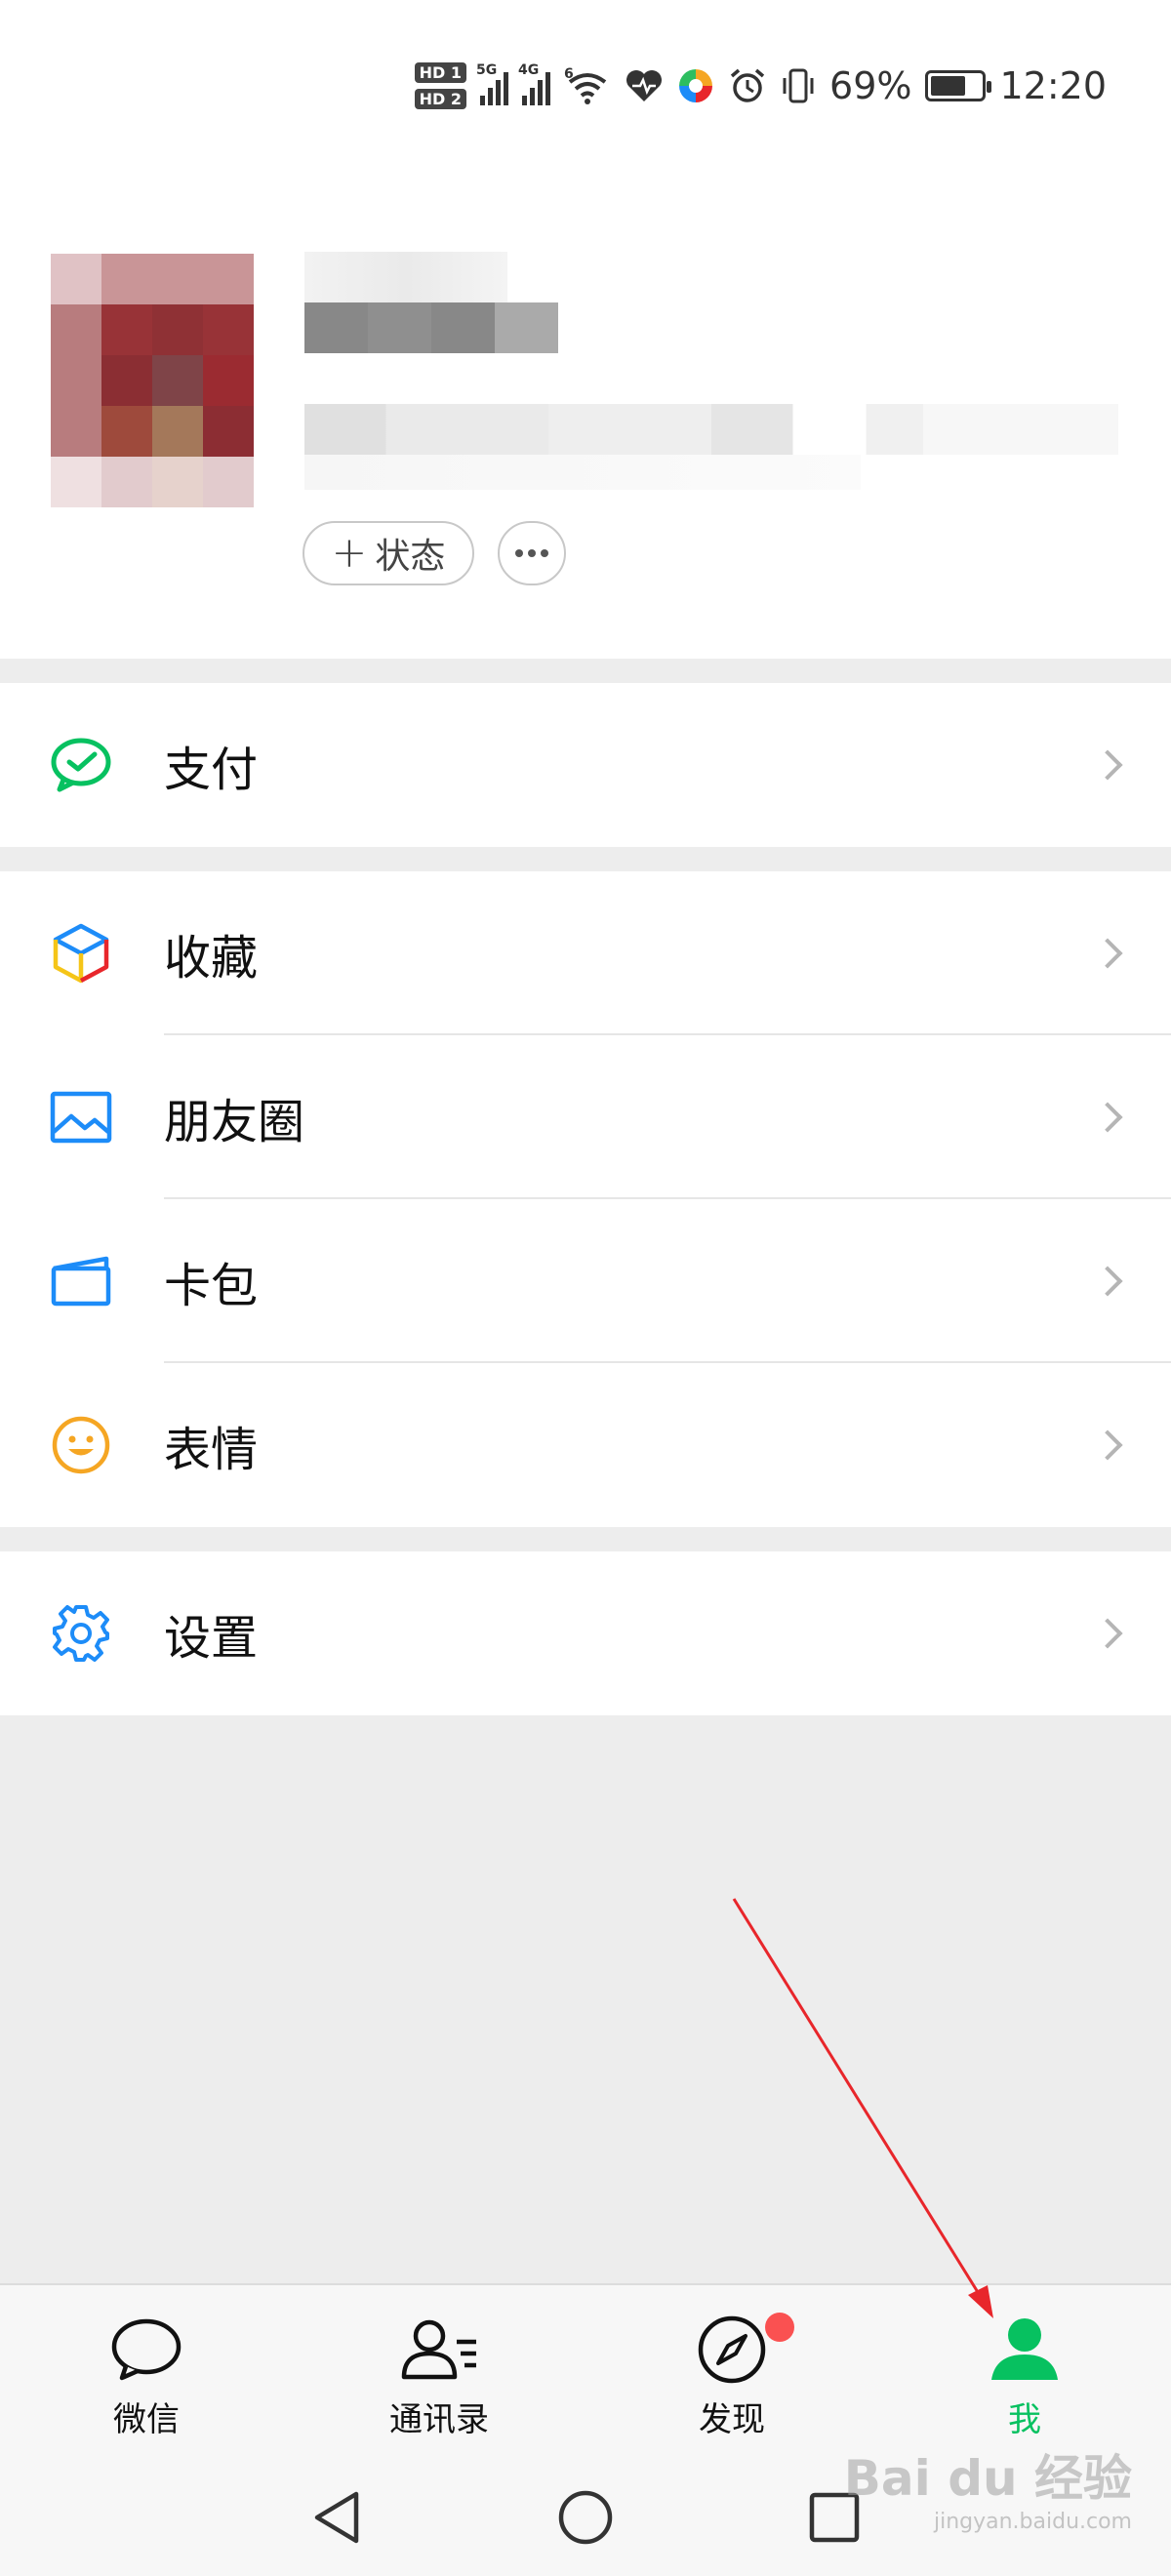 This screenshot has height=2576, width=1171. What do you see at coordinates (585, 1281) in the screenshot?
I see `menu-item-cards: 卡包` at bounding box center [585, 1281].